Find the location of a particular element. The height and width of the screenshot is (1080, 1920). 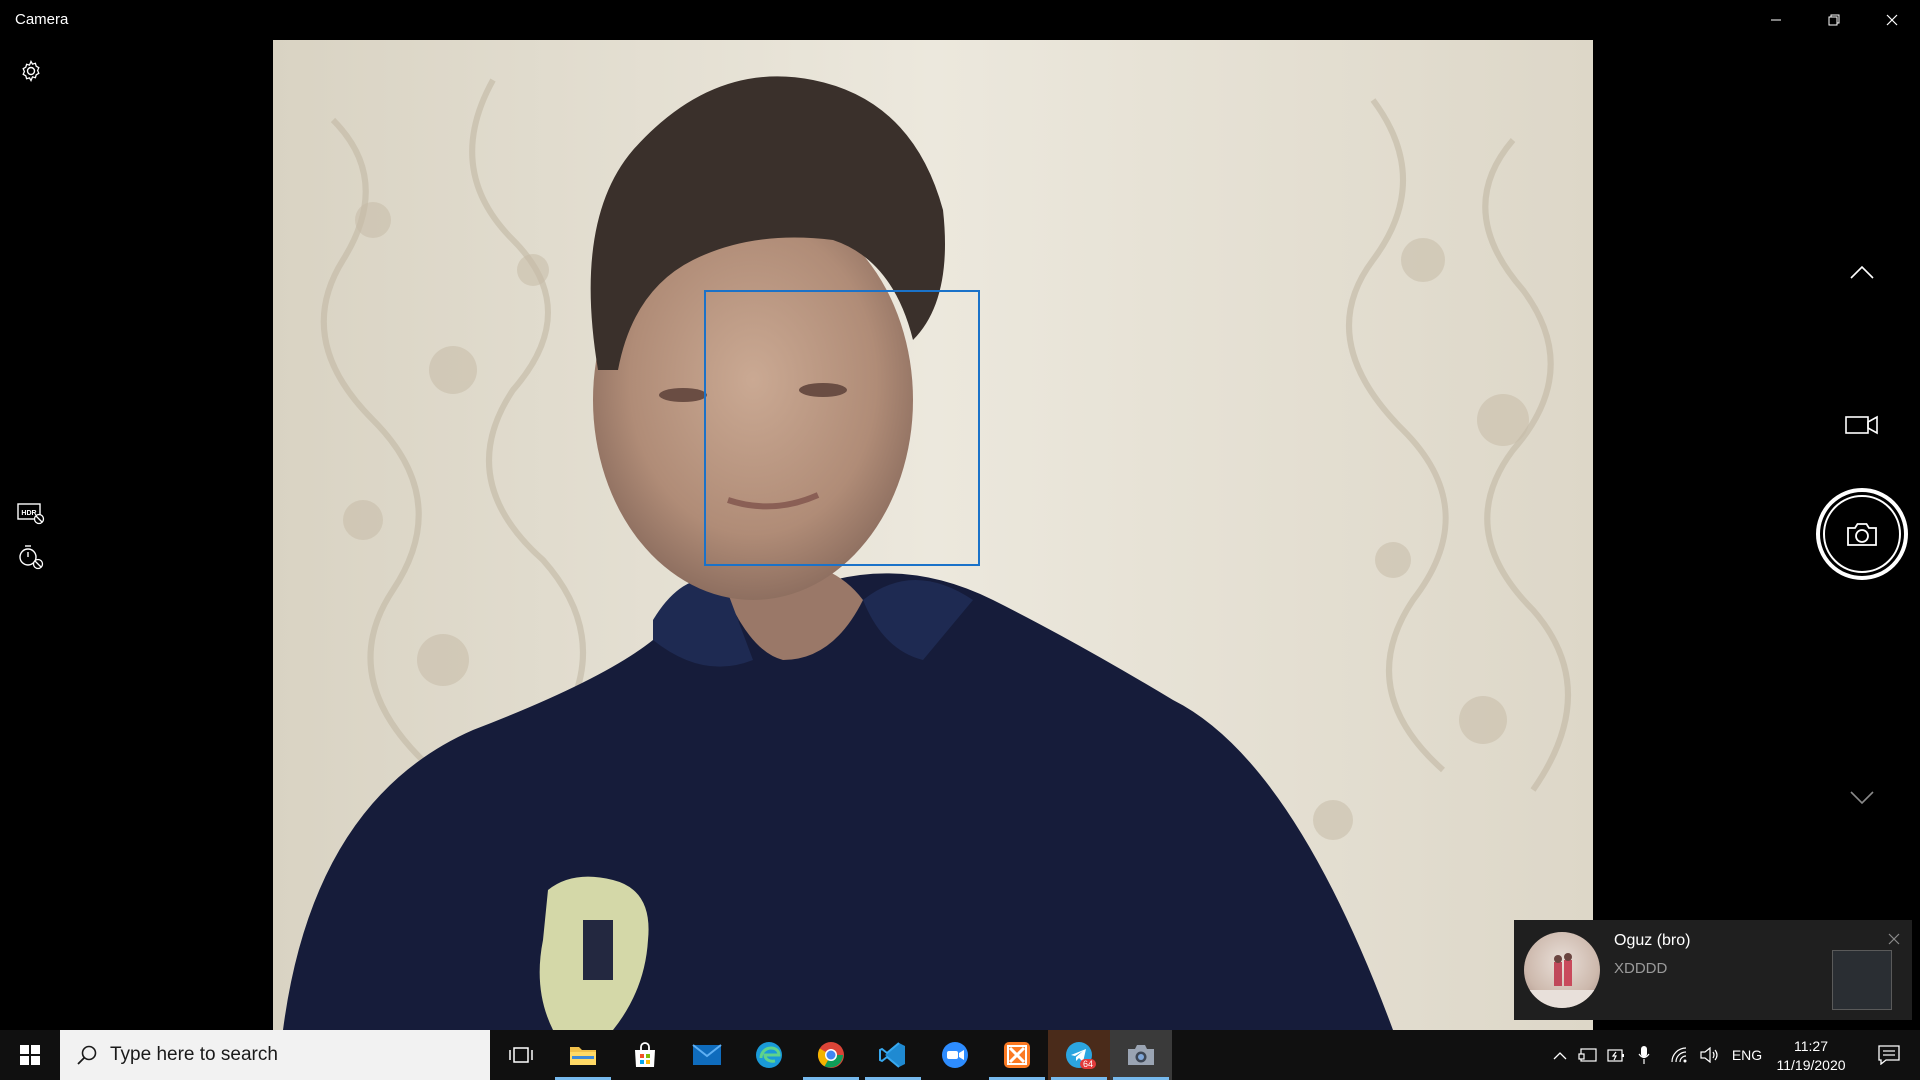

face-detection-box is located at coordinates (842, 428).